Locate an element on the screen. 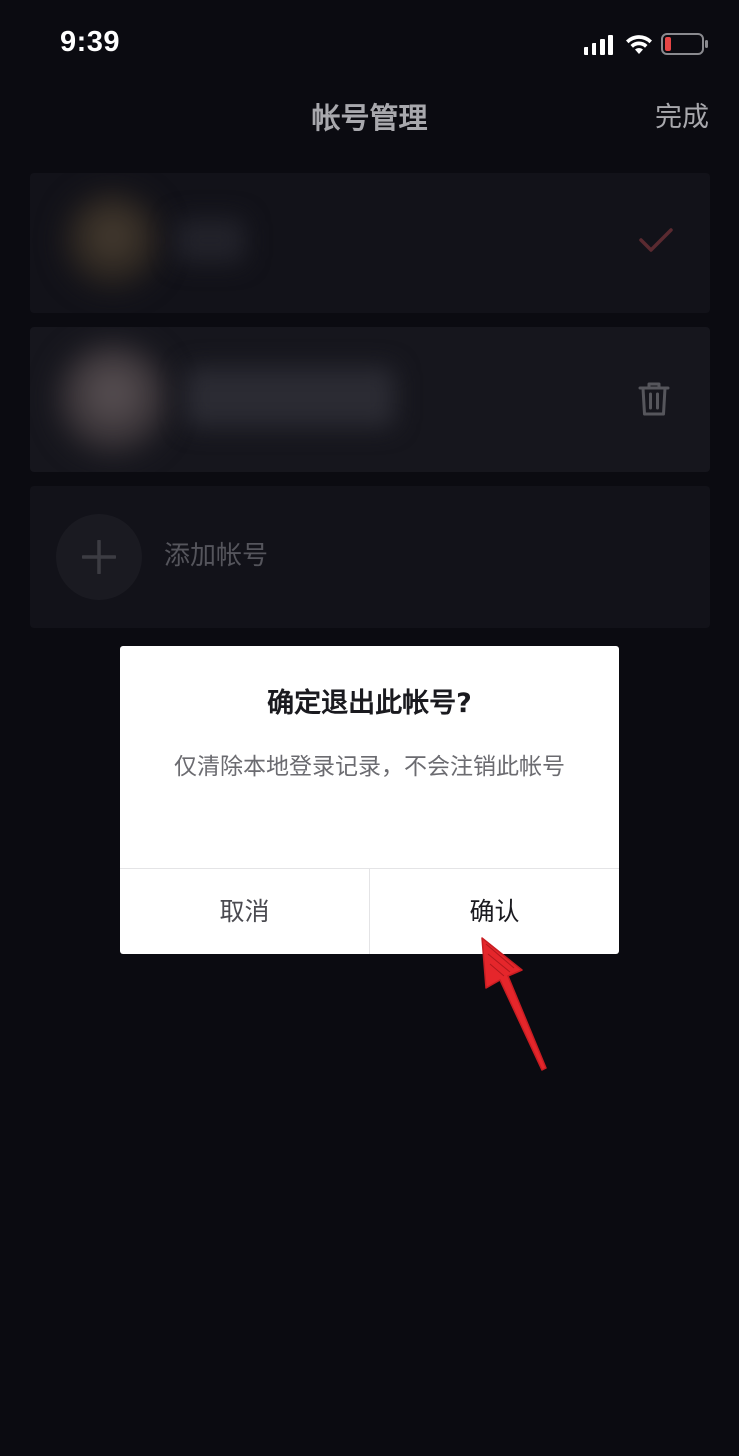 Image resolution: width=739 pixels, height=1456 pixels. account-row-current is located at coordinates (370, 243).